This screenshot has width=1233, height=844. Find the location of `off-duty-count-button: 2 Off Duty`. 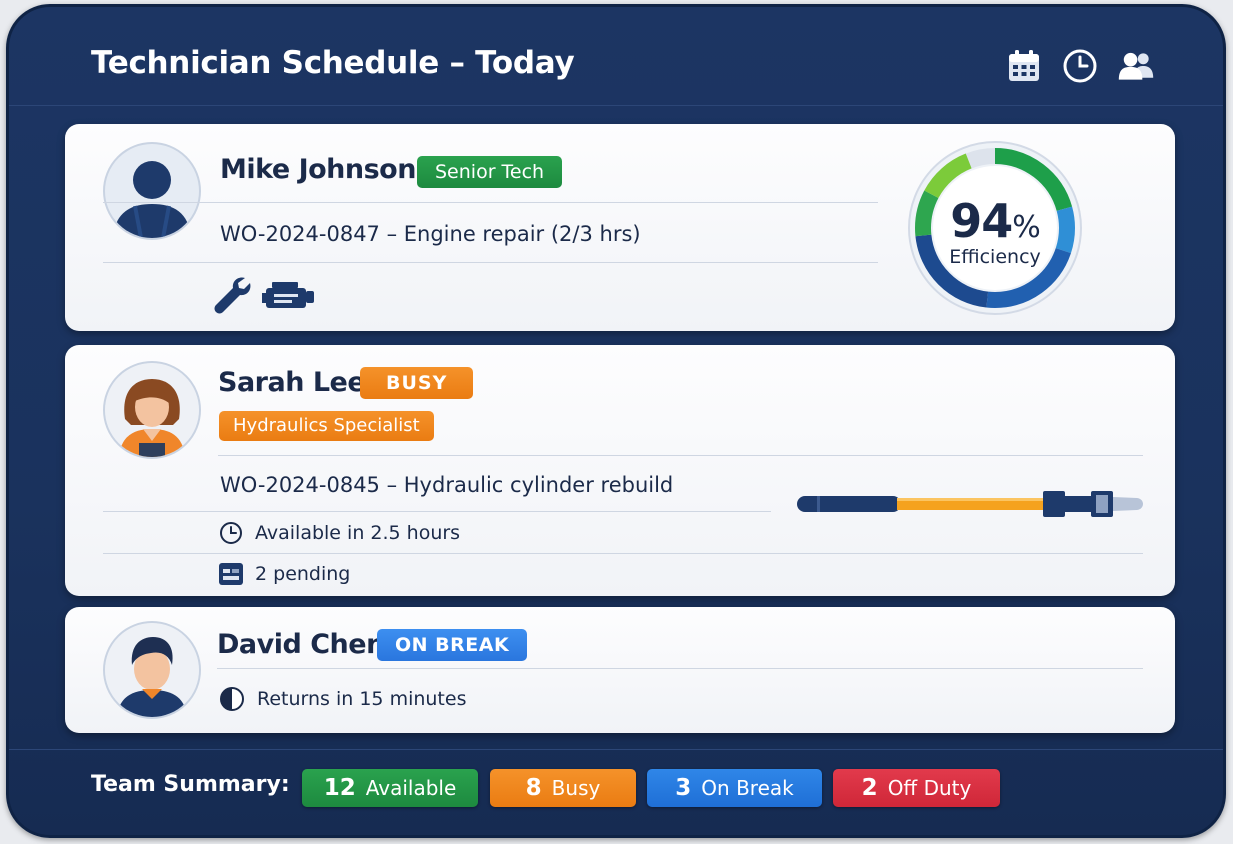

off-duty-count-button: 2 Off Duty is located at coordinates (916, 788).